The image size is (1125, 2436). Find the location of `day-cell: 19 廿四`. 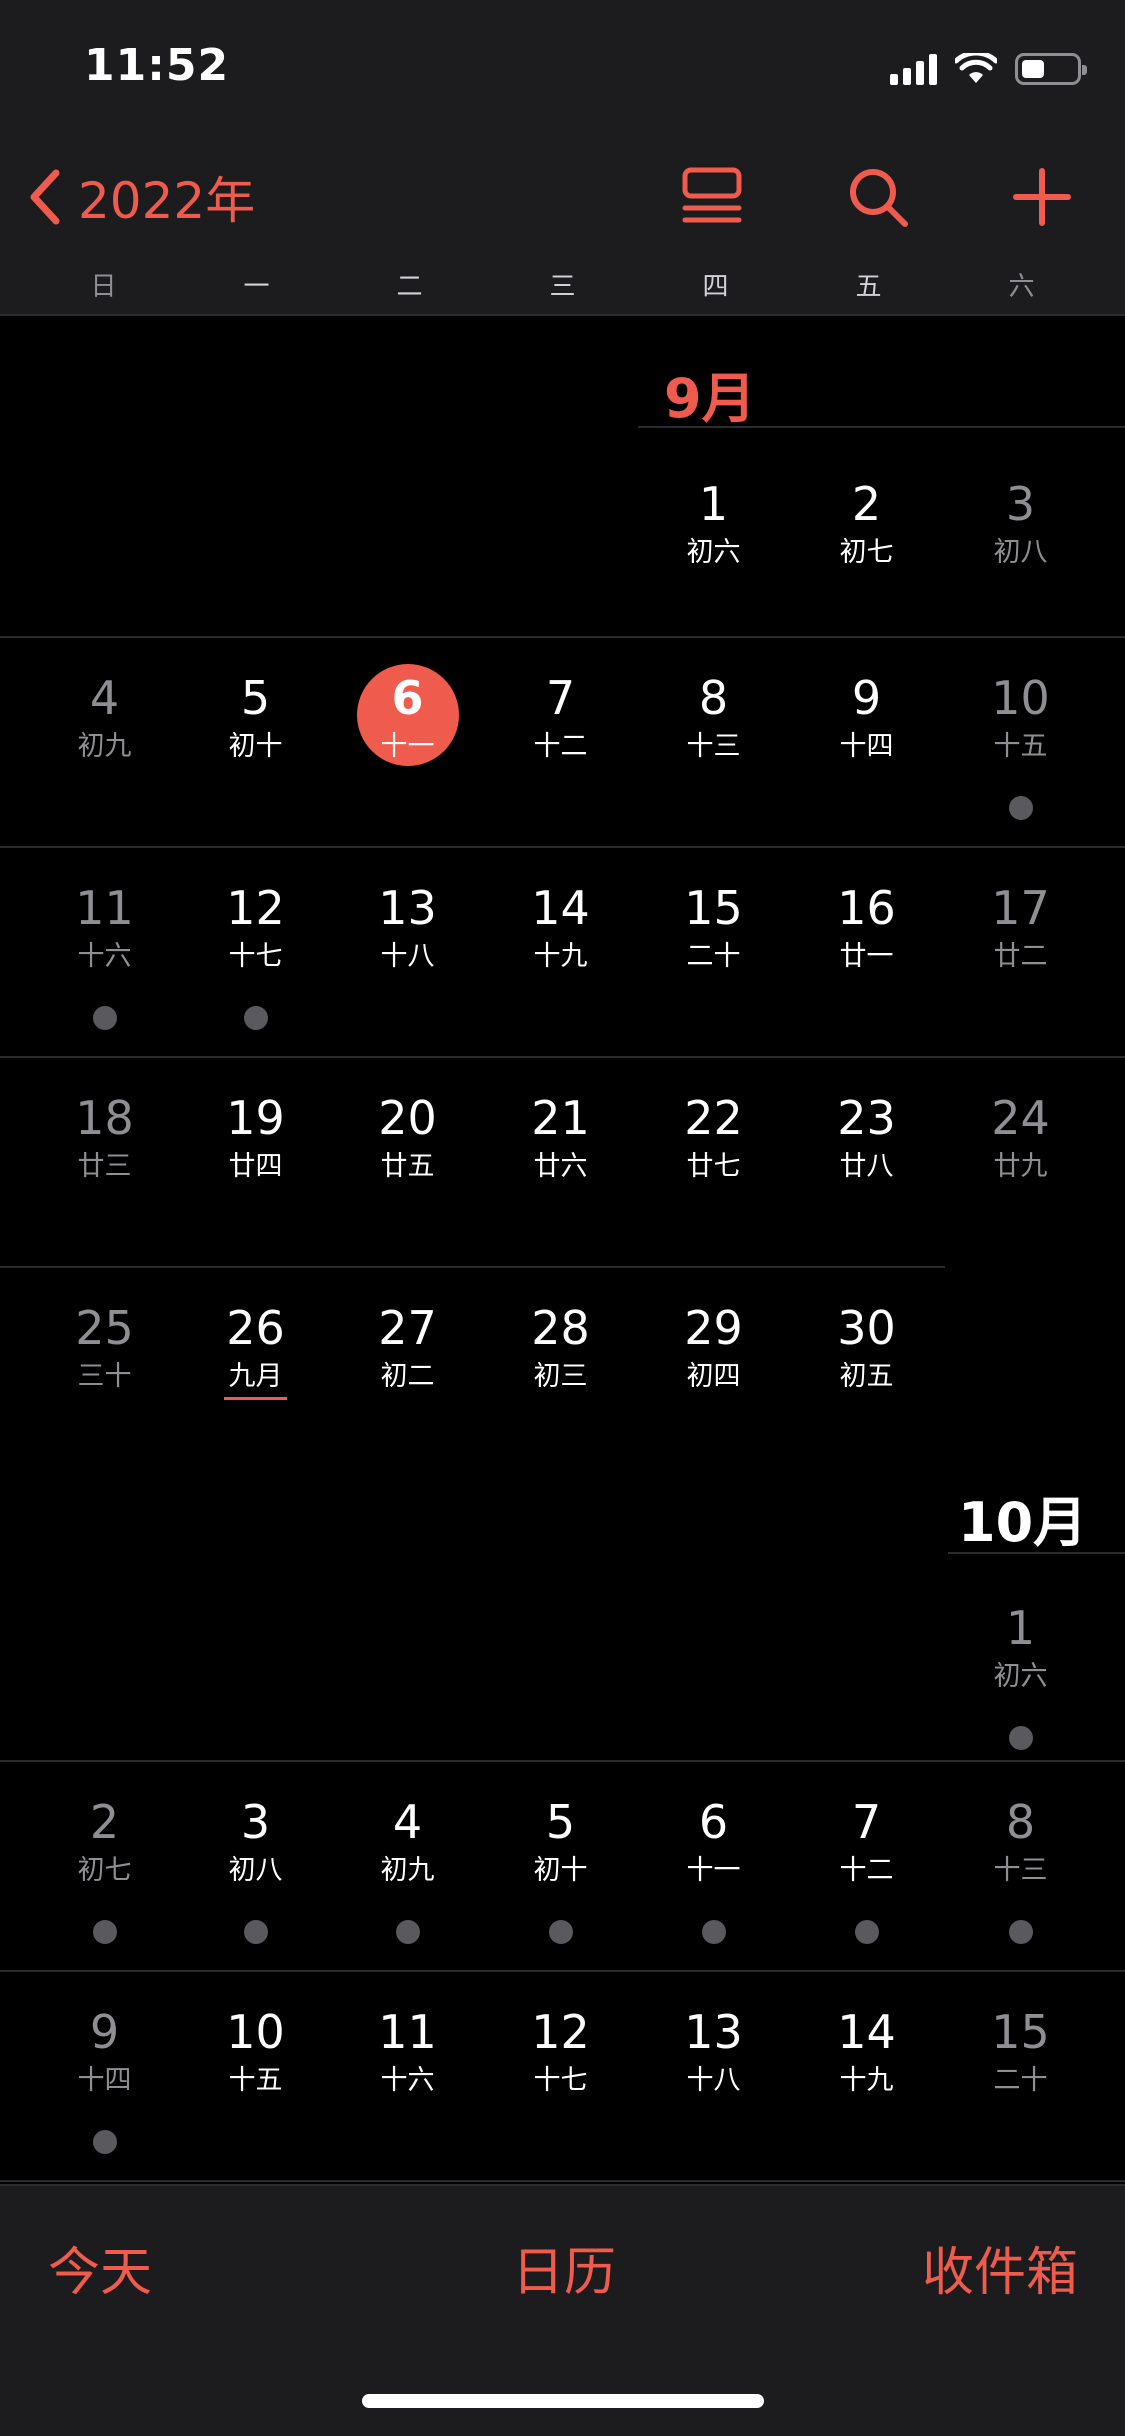

day-cell: 19 廿四 is located at coordinates (255, 1162).